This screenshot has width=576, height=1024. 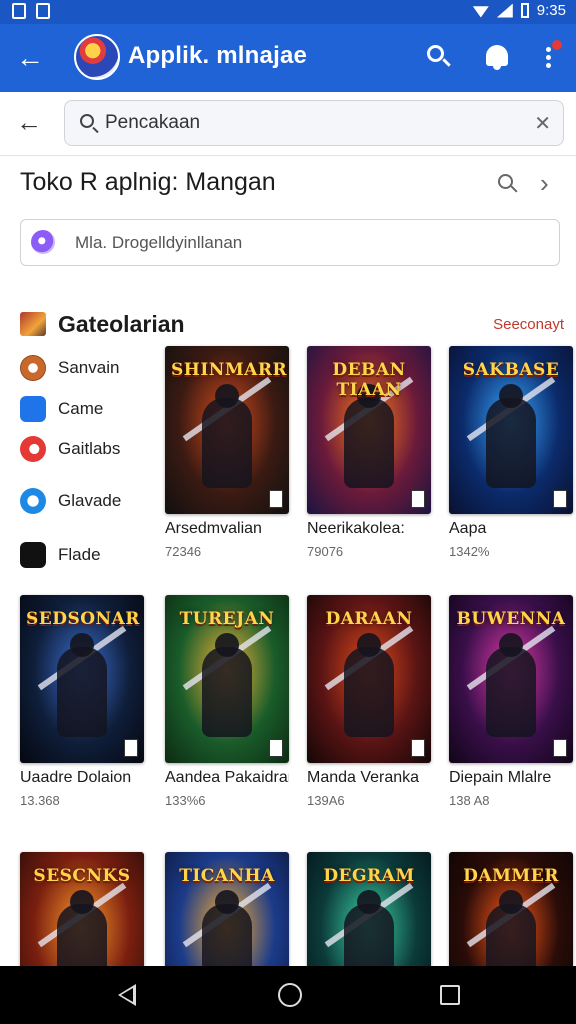 I want to click on game-cover: DEBAN TIAAN, so click(x=369, y=430).